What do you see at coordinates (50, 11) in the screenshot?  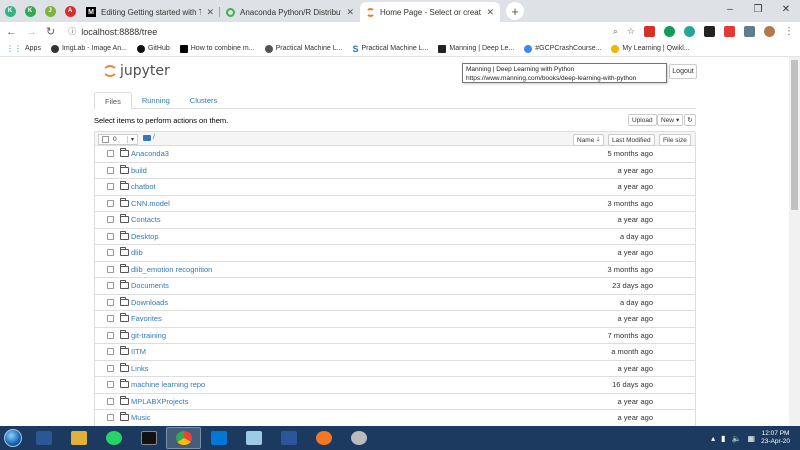 I see `pinned-tab: J` at bounding box center [50, 11].